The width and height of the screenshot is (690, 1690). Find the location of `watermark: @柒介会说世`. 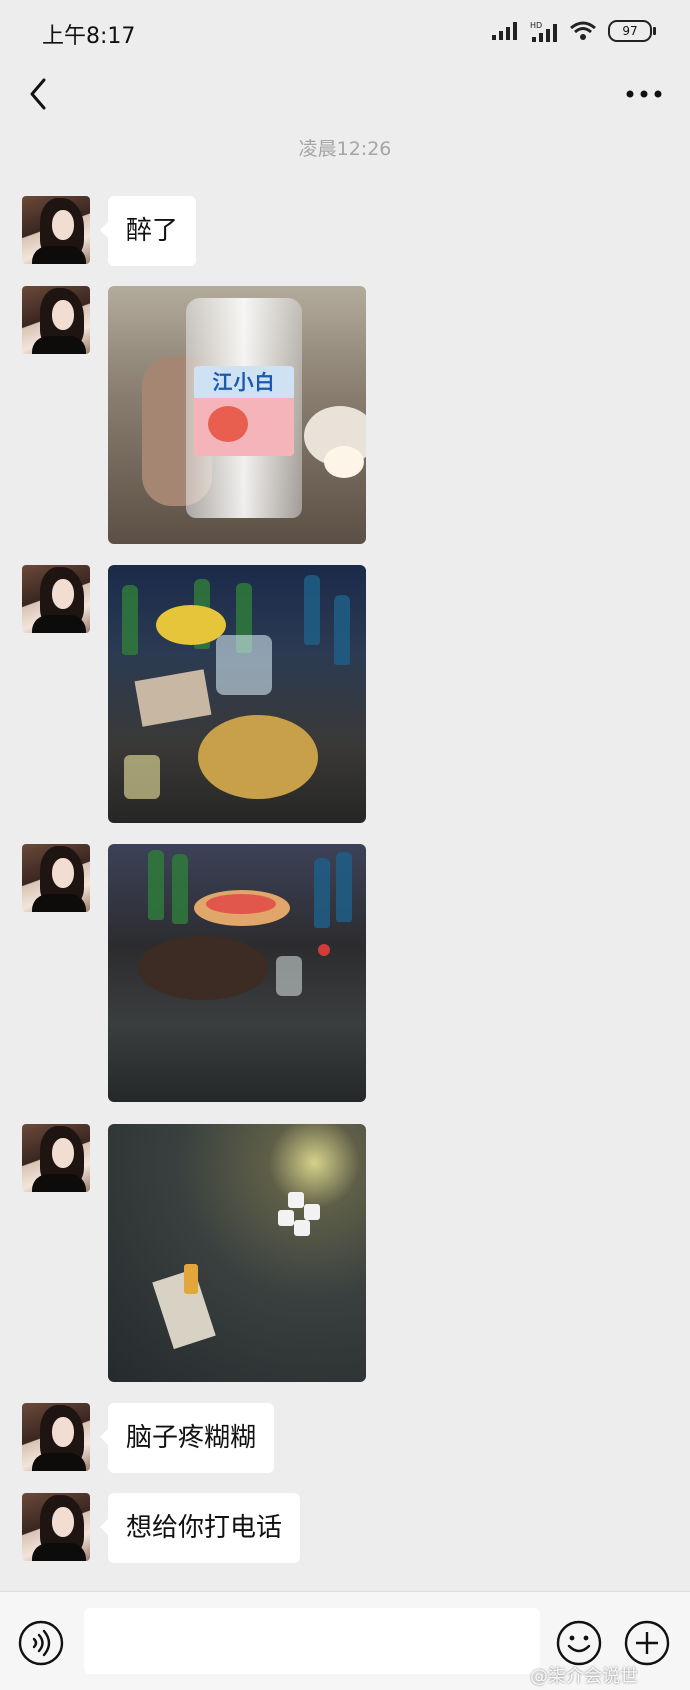

watermark: @柒介会说世 is located at coordinates (584, 1676).